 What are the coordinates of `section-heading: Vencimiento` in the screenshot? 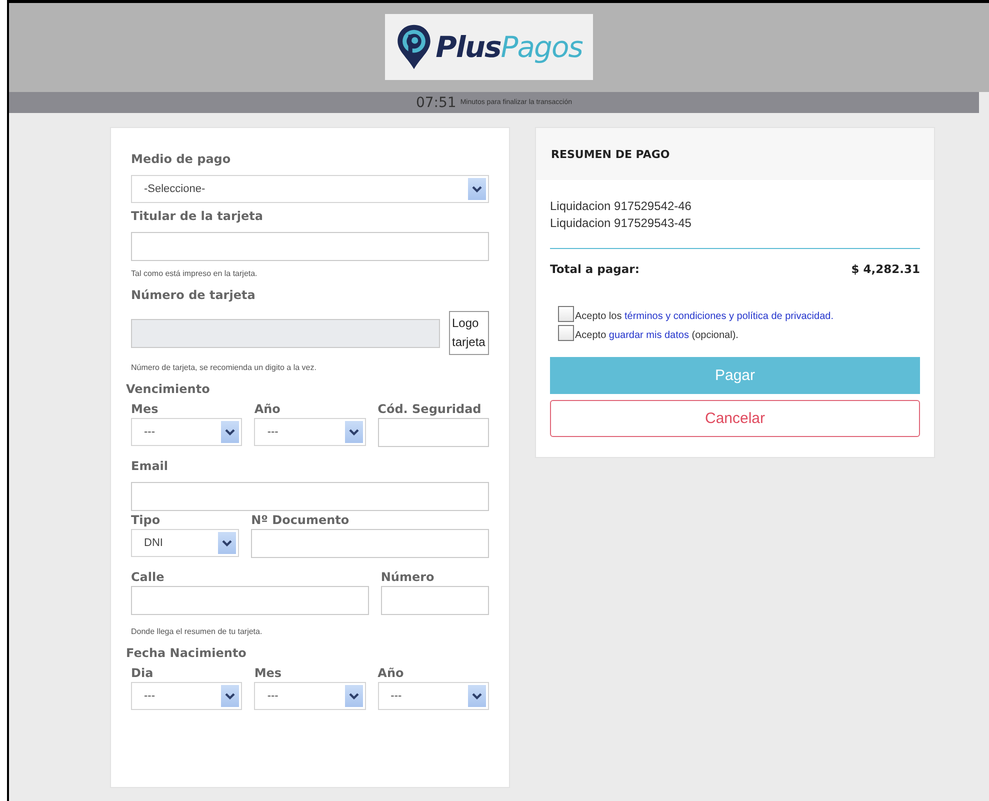 It's located at (168, 389).